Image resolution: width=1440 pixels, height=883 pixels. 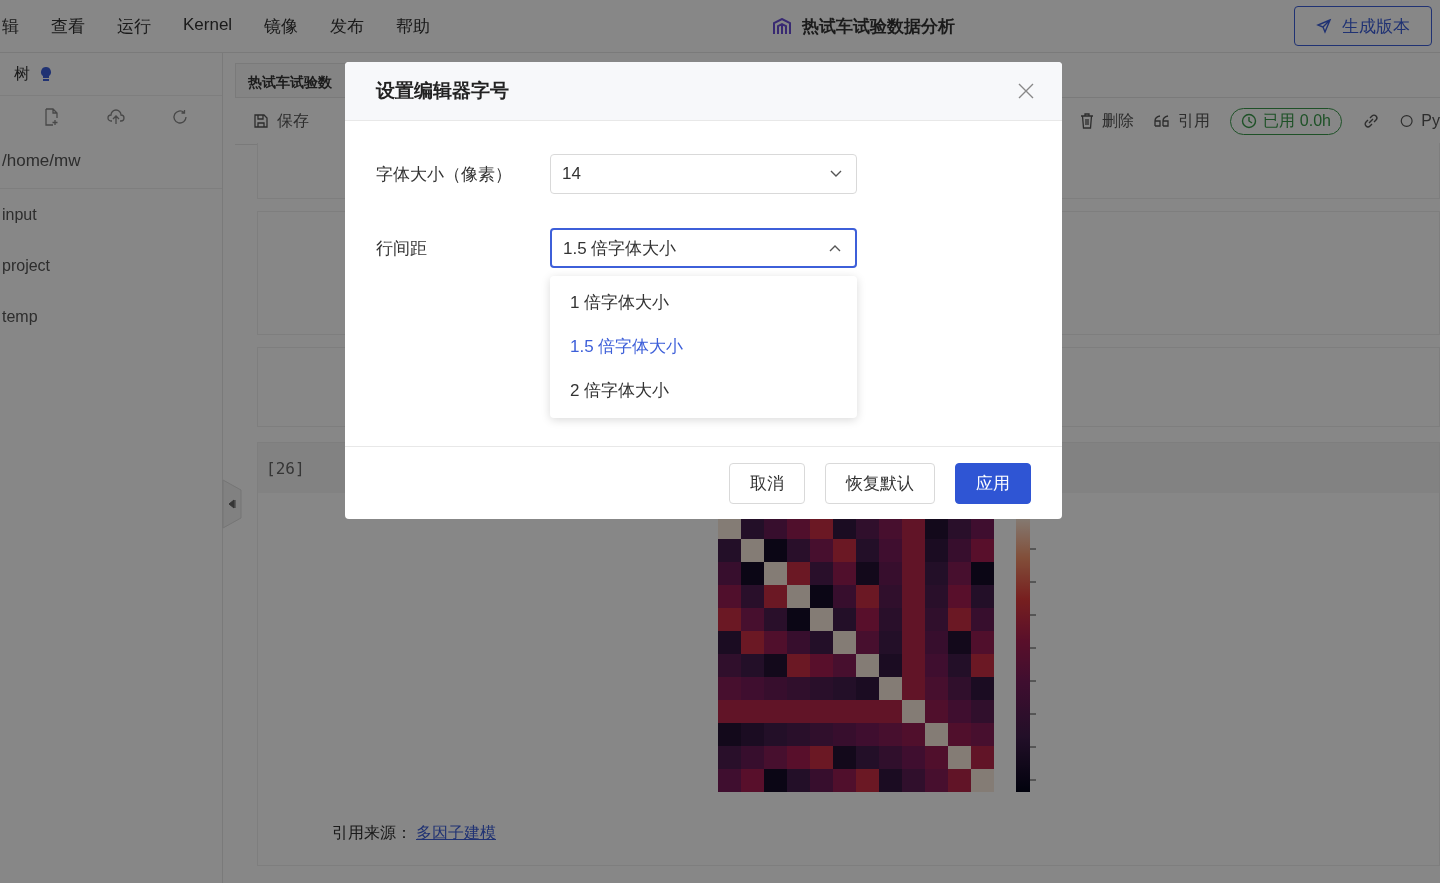 I want to click on trash-icon, so click(x=1087, y=121).